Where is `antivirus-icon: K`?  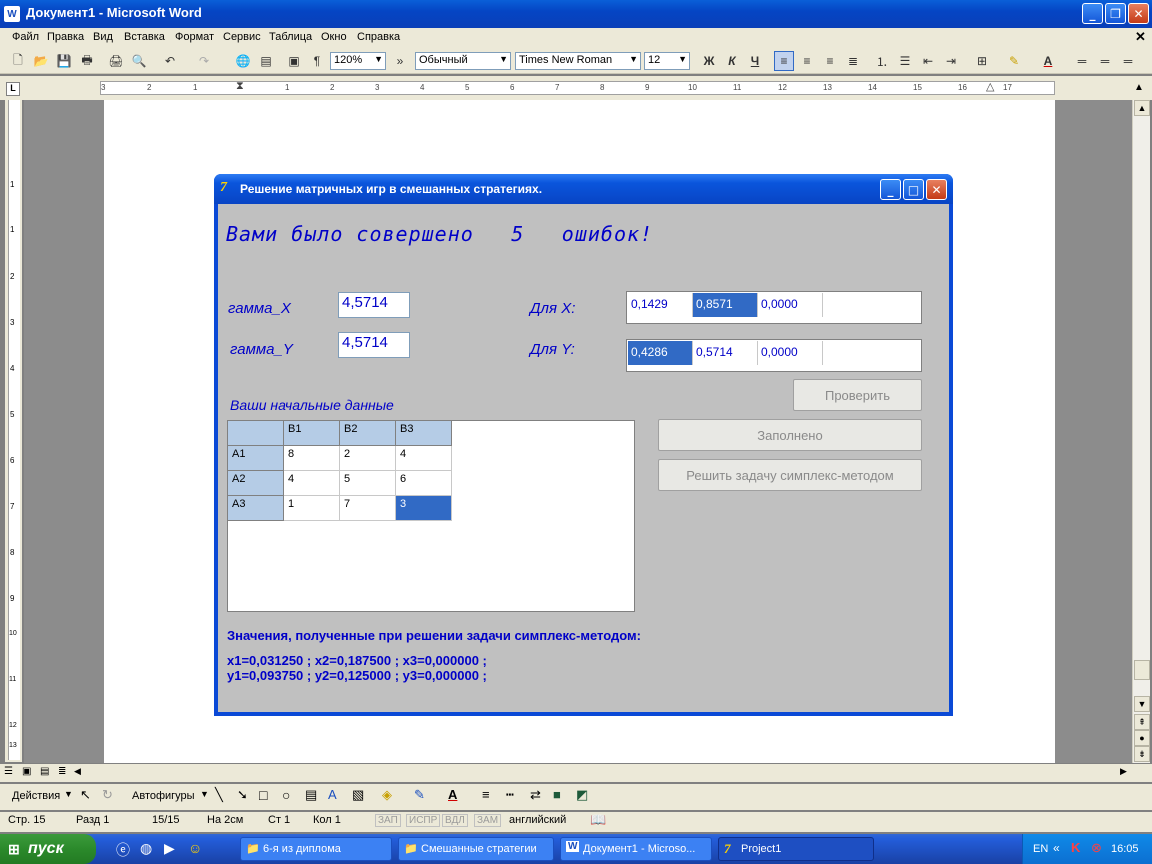 antivirus-icon: K is located at coordinates (1075, 847).